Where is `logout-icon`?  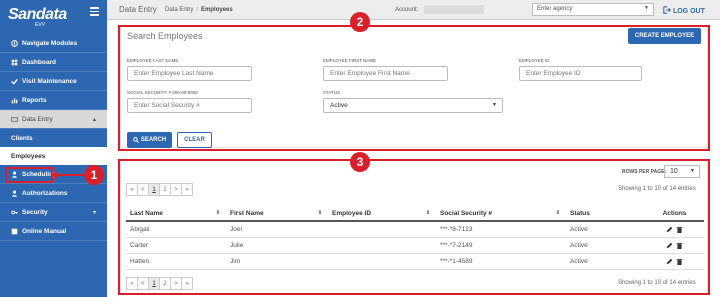 logout-icon is located at coordinates (667, 9).